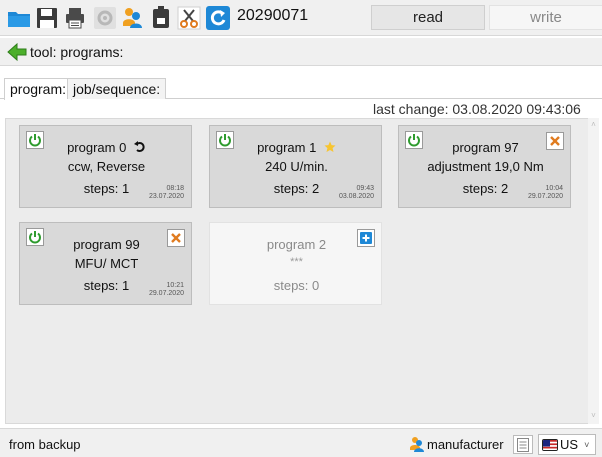 Image resolution: width=602 pixels, height=457 pixels. Describe the element at coordinates (161, 17) in the screenshot. I see `tool-icon` at that location.